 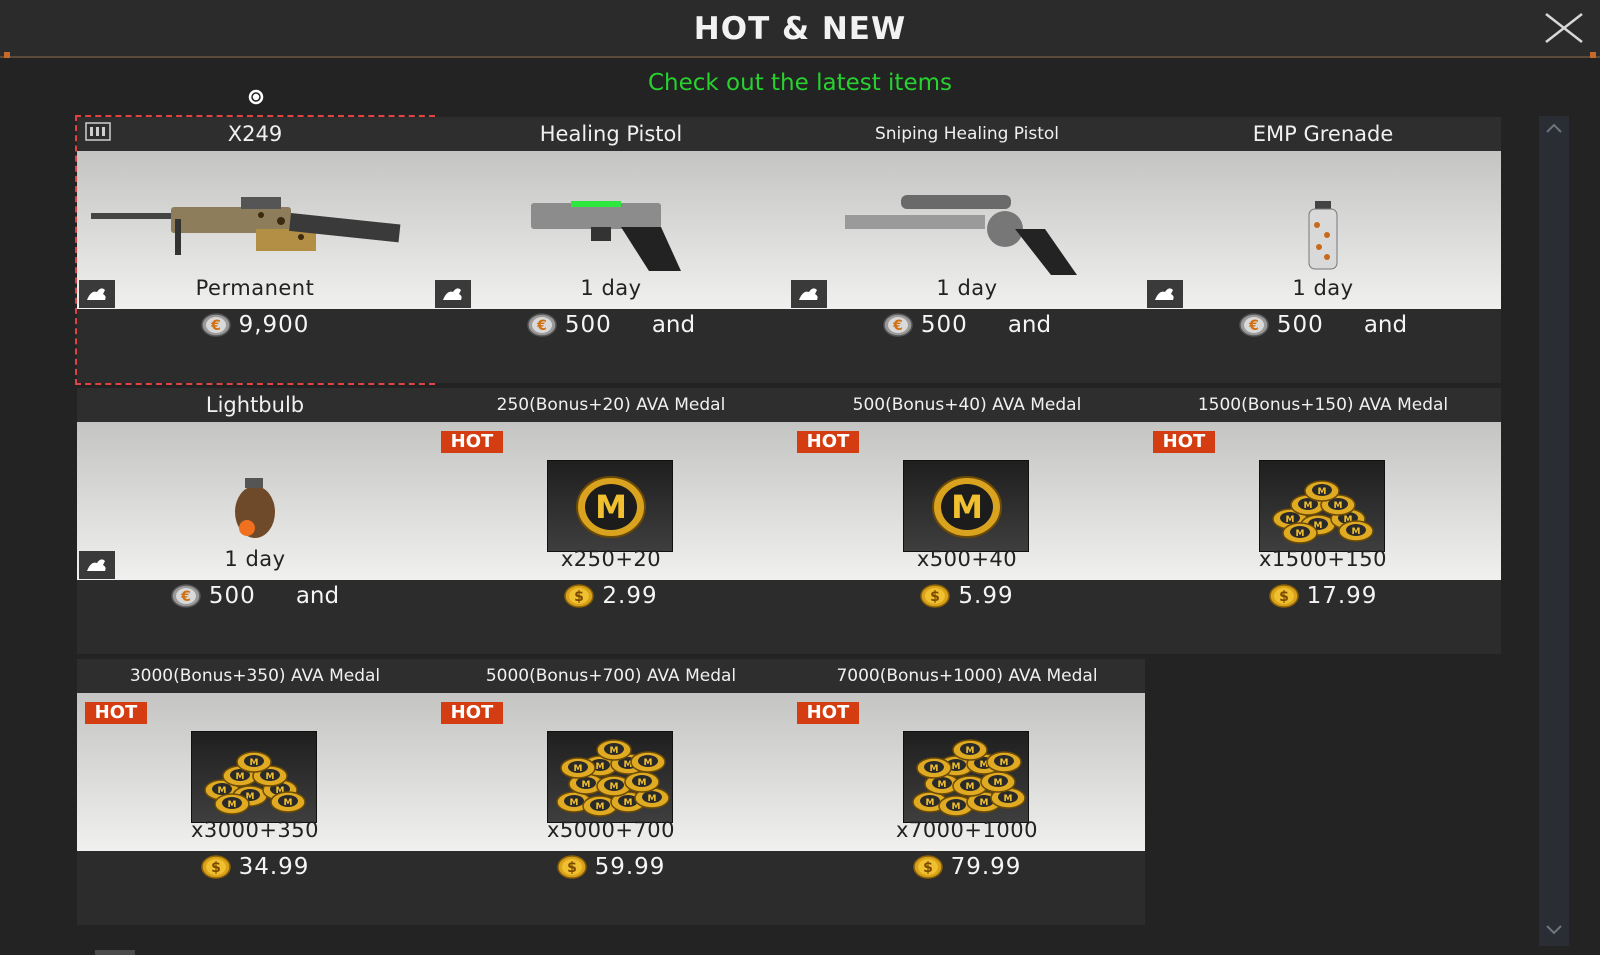 I want to click on item-card: Lightbulb 1 day €500 and, so click(x=255, y=521).